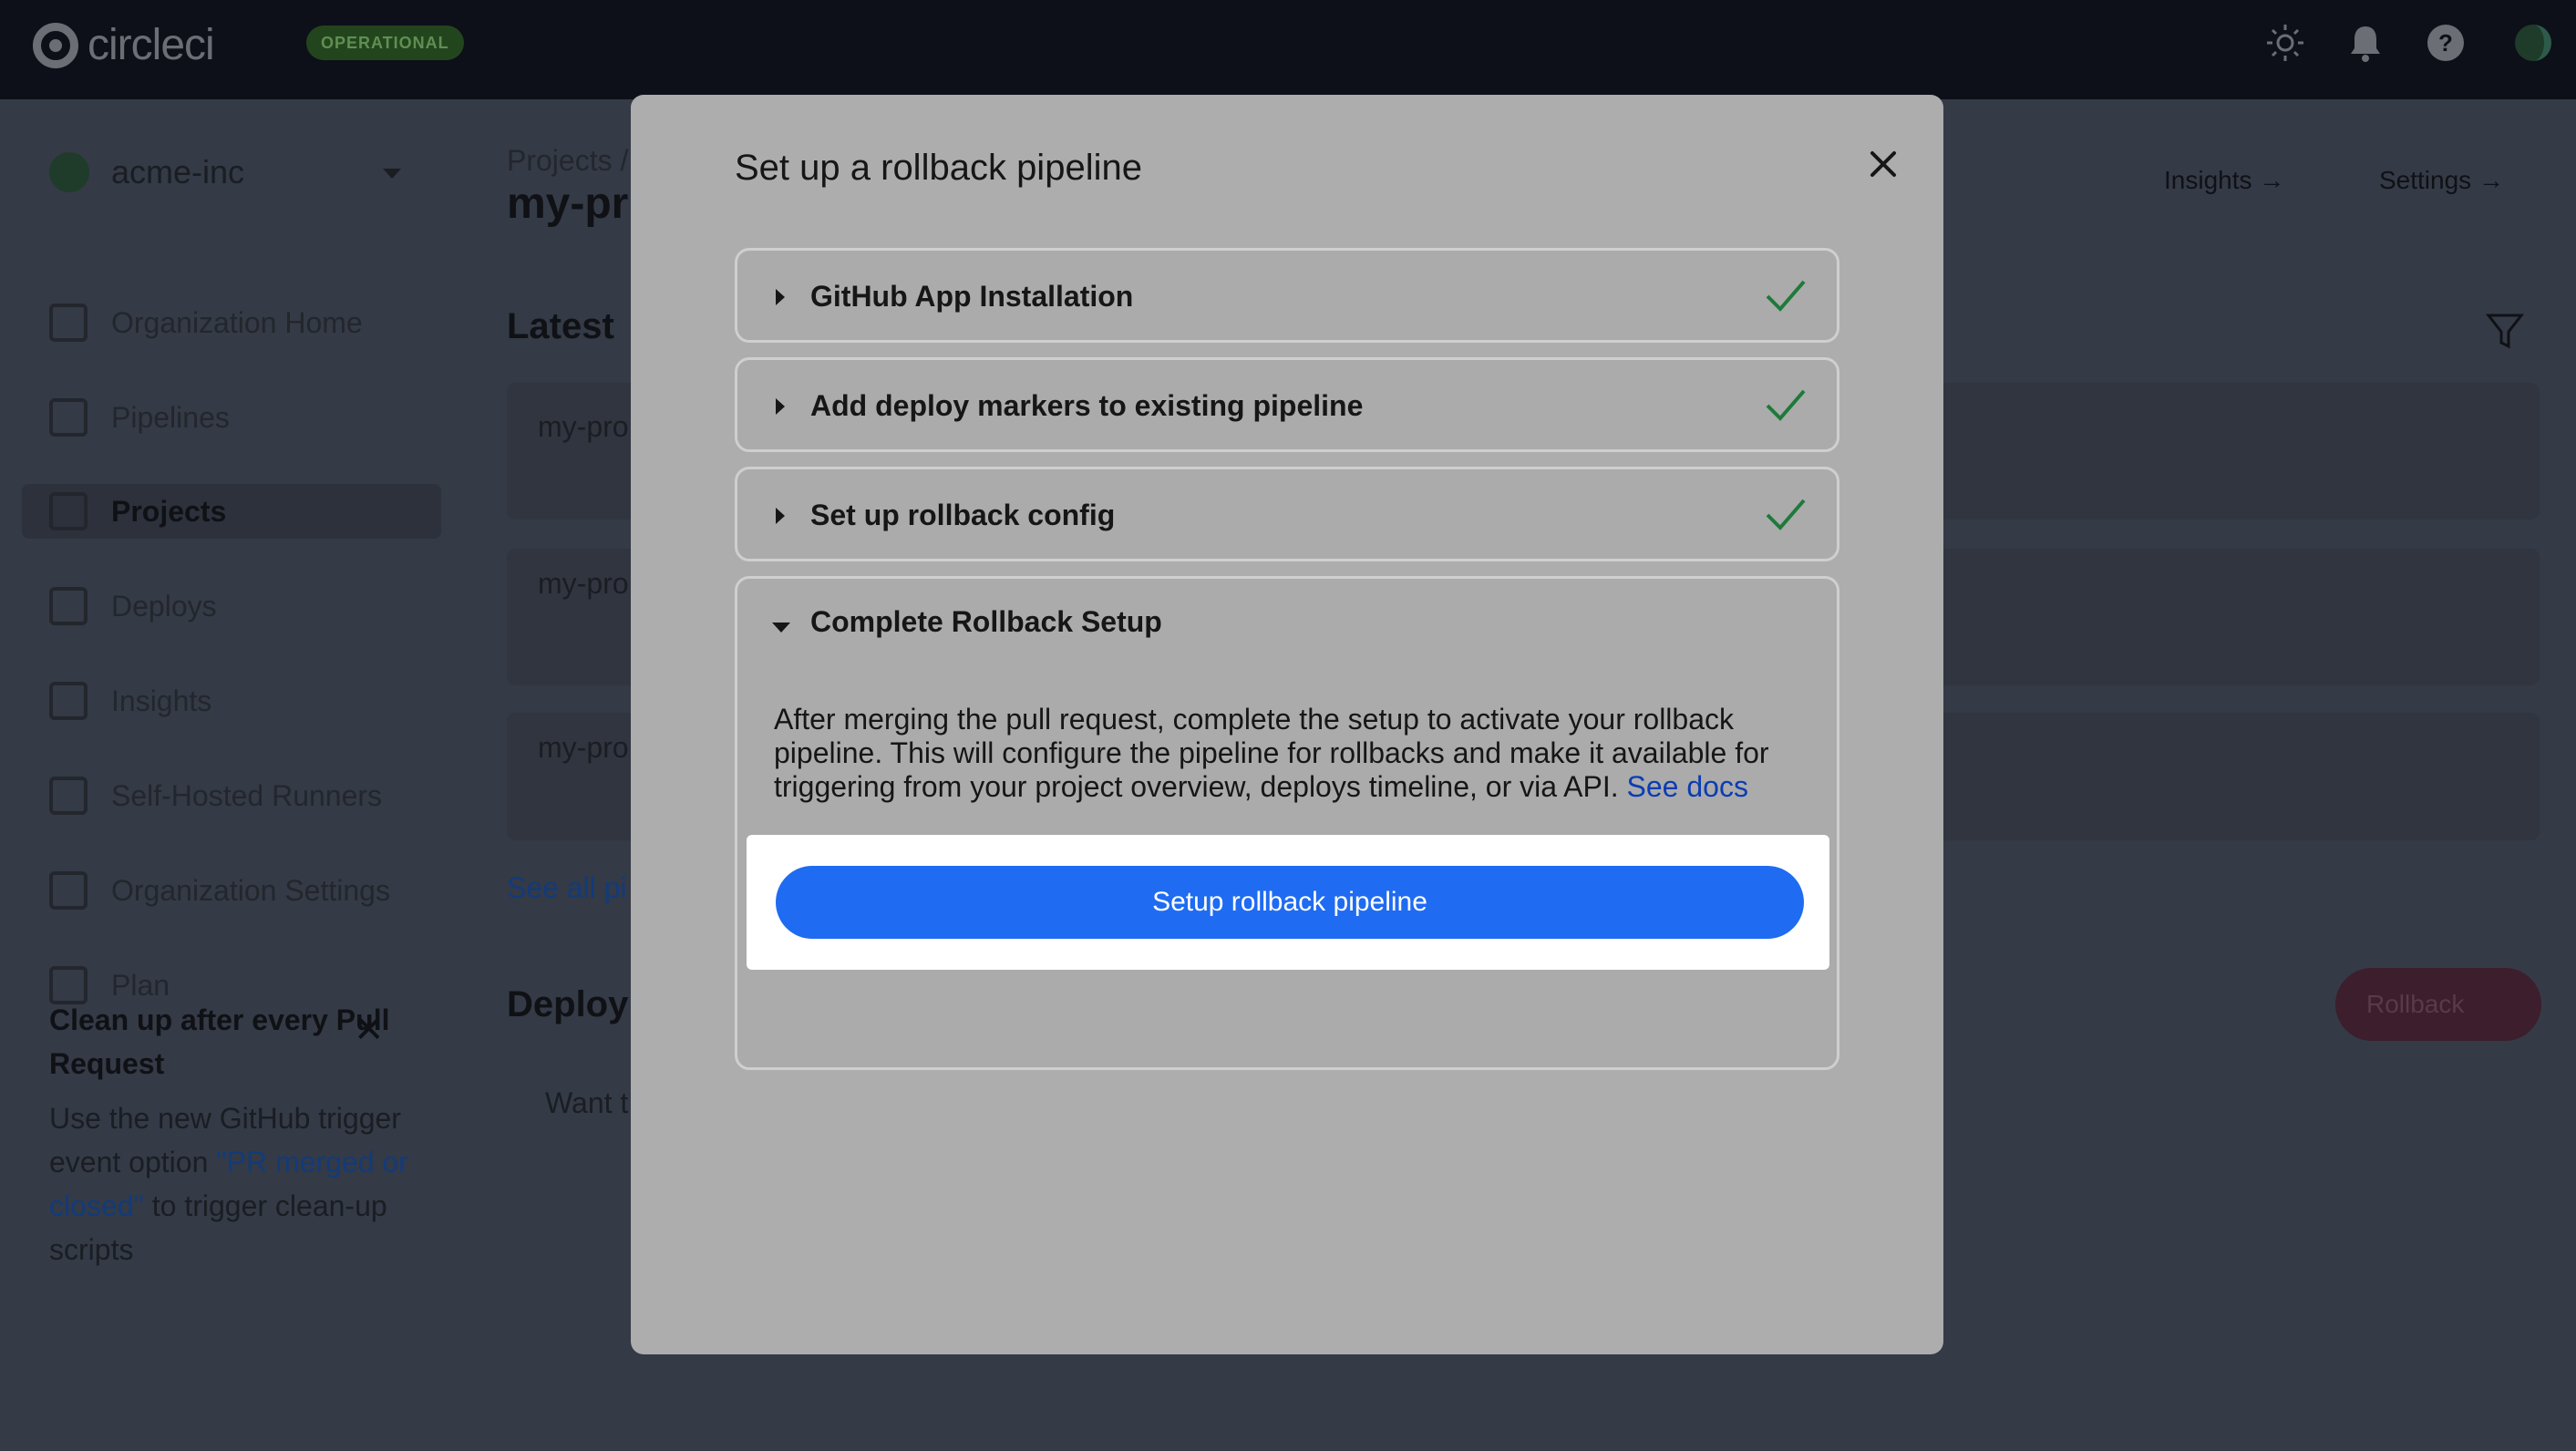 This screenshot has height=1451, width=2576. I want to click on accordion-title: GitHub App Installation, so click(972, 297).